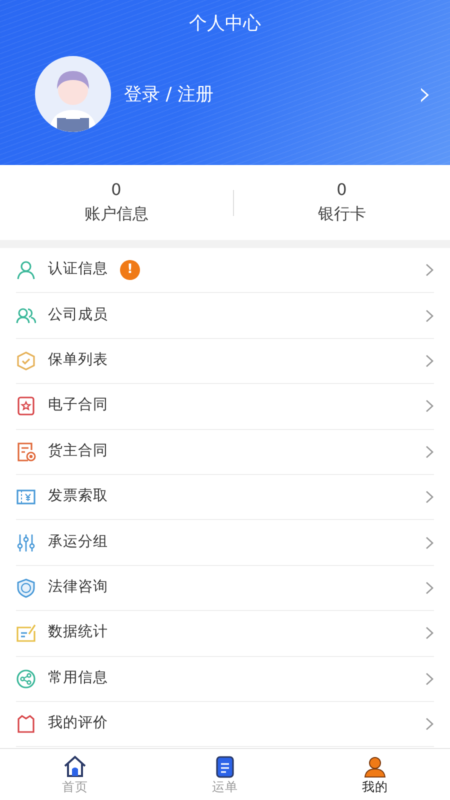 Image resolution: width=450 pixels, height=800 pixels. I want to click on menu-item: 承运分组, so click(225, 543).